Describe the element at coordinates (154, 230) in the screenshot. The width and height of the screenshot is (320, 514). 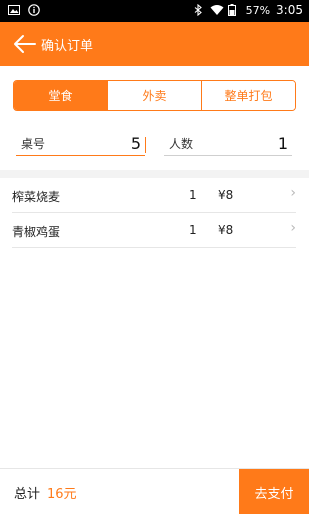
I see `list-item: 青椒鸡蛋 1 ¥8 ›` at that location.